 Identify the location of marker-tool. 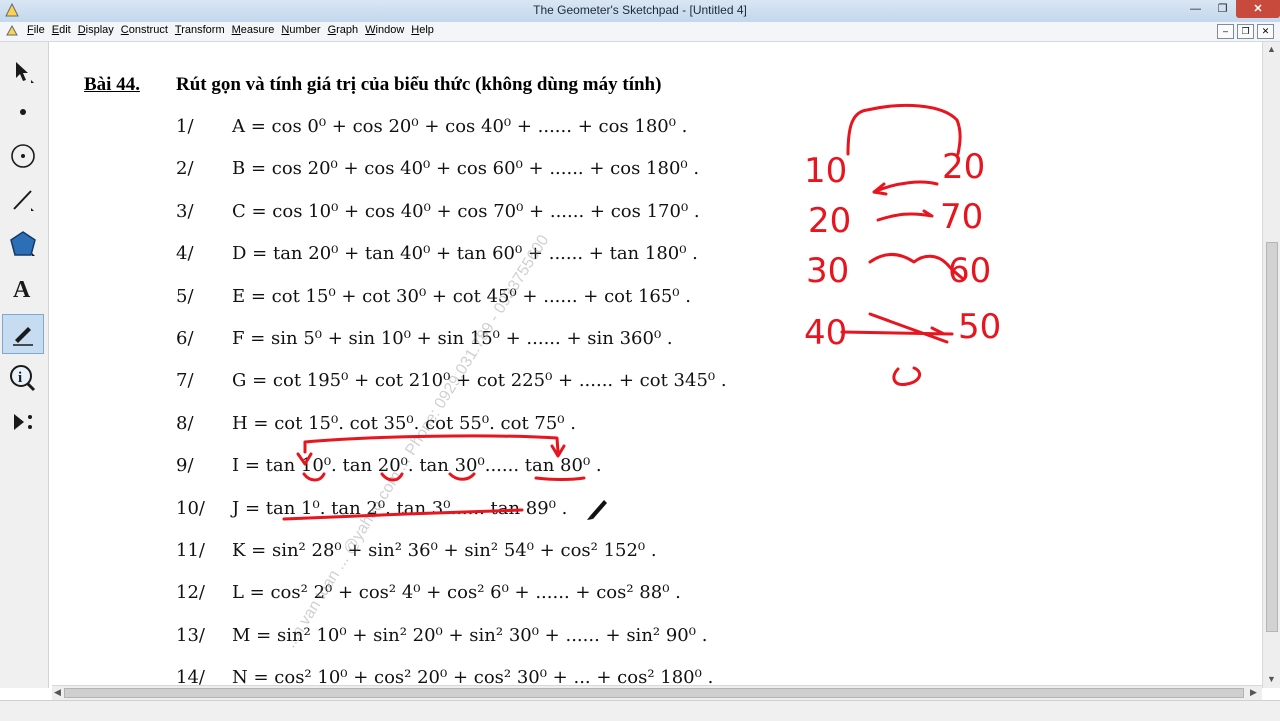
(23, 334).